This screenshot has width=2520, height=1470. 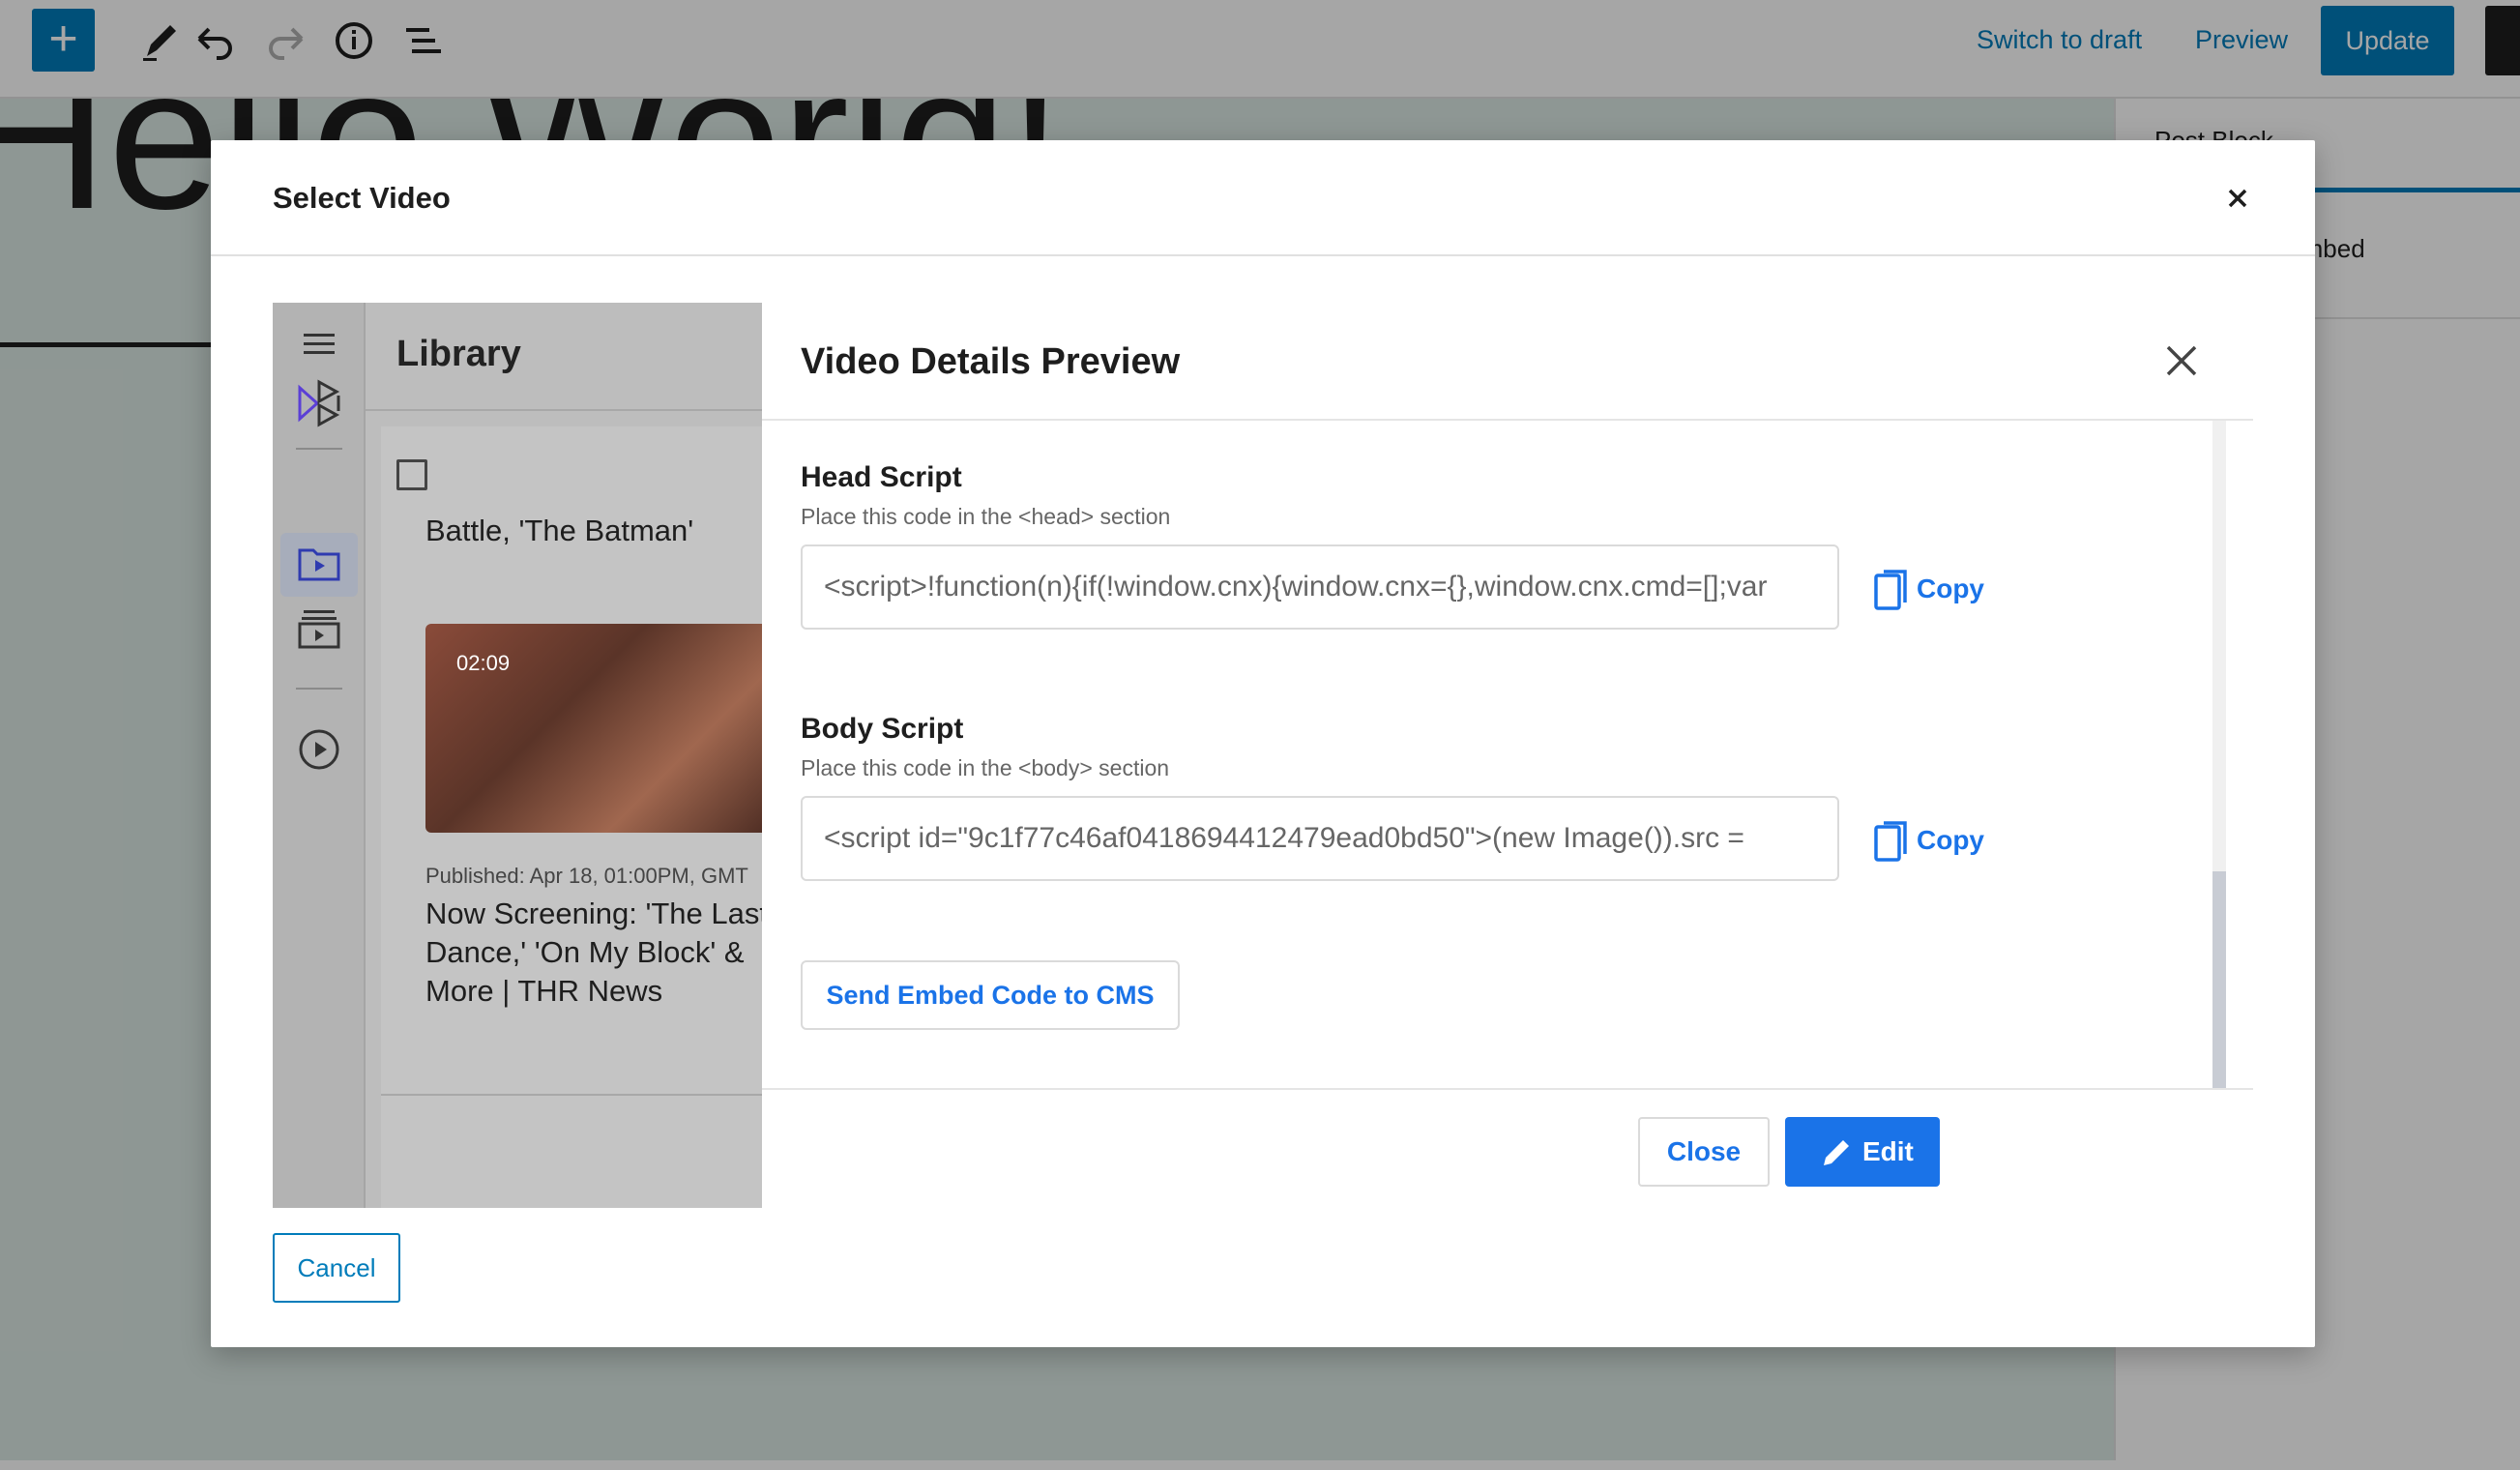 I want to click on edit-button: Edit, so click(x=1863, y=1152).